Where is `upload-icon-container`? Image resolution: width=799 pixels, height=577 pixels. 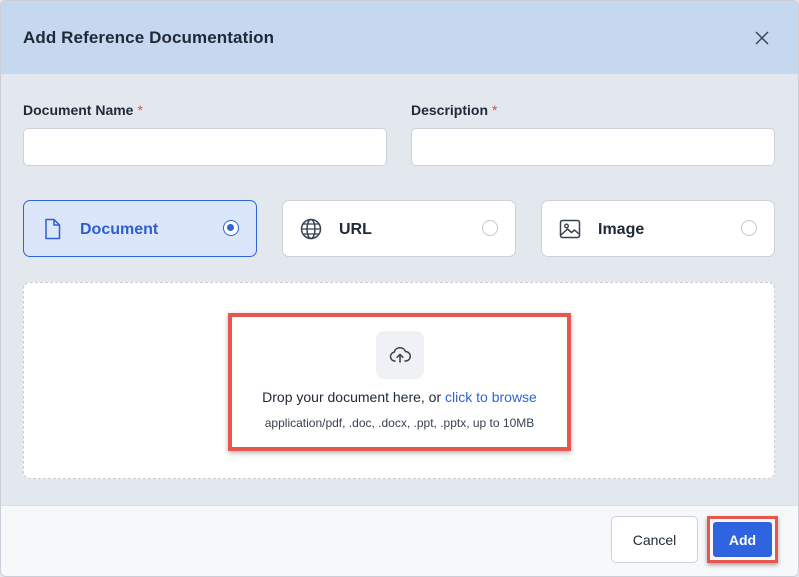 upload-icon-container is located at coordinates (400, 355).